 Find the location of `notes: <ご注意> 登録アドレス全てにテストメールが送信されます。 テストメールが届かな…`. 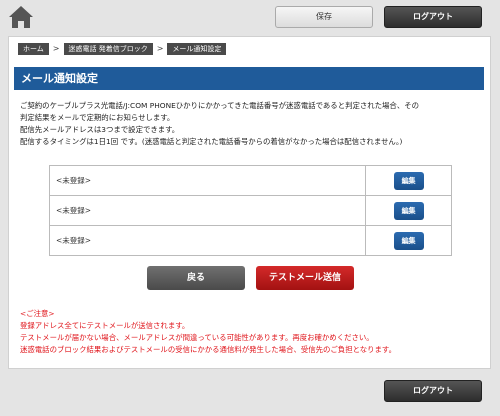

notes: <ご注意> 登録アドレス全てにテストメールが送信されます。 テストメールが届かな… is located at coordinates (251, 332).